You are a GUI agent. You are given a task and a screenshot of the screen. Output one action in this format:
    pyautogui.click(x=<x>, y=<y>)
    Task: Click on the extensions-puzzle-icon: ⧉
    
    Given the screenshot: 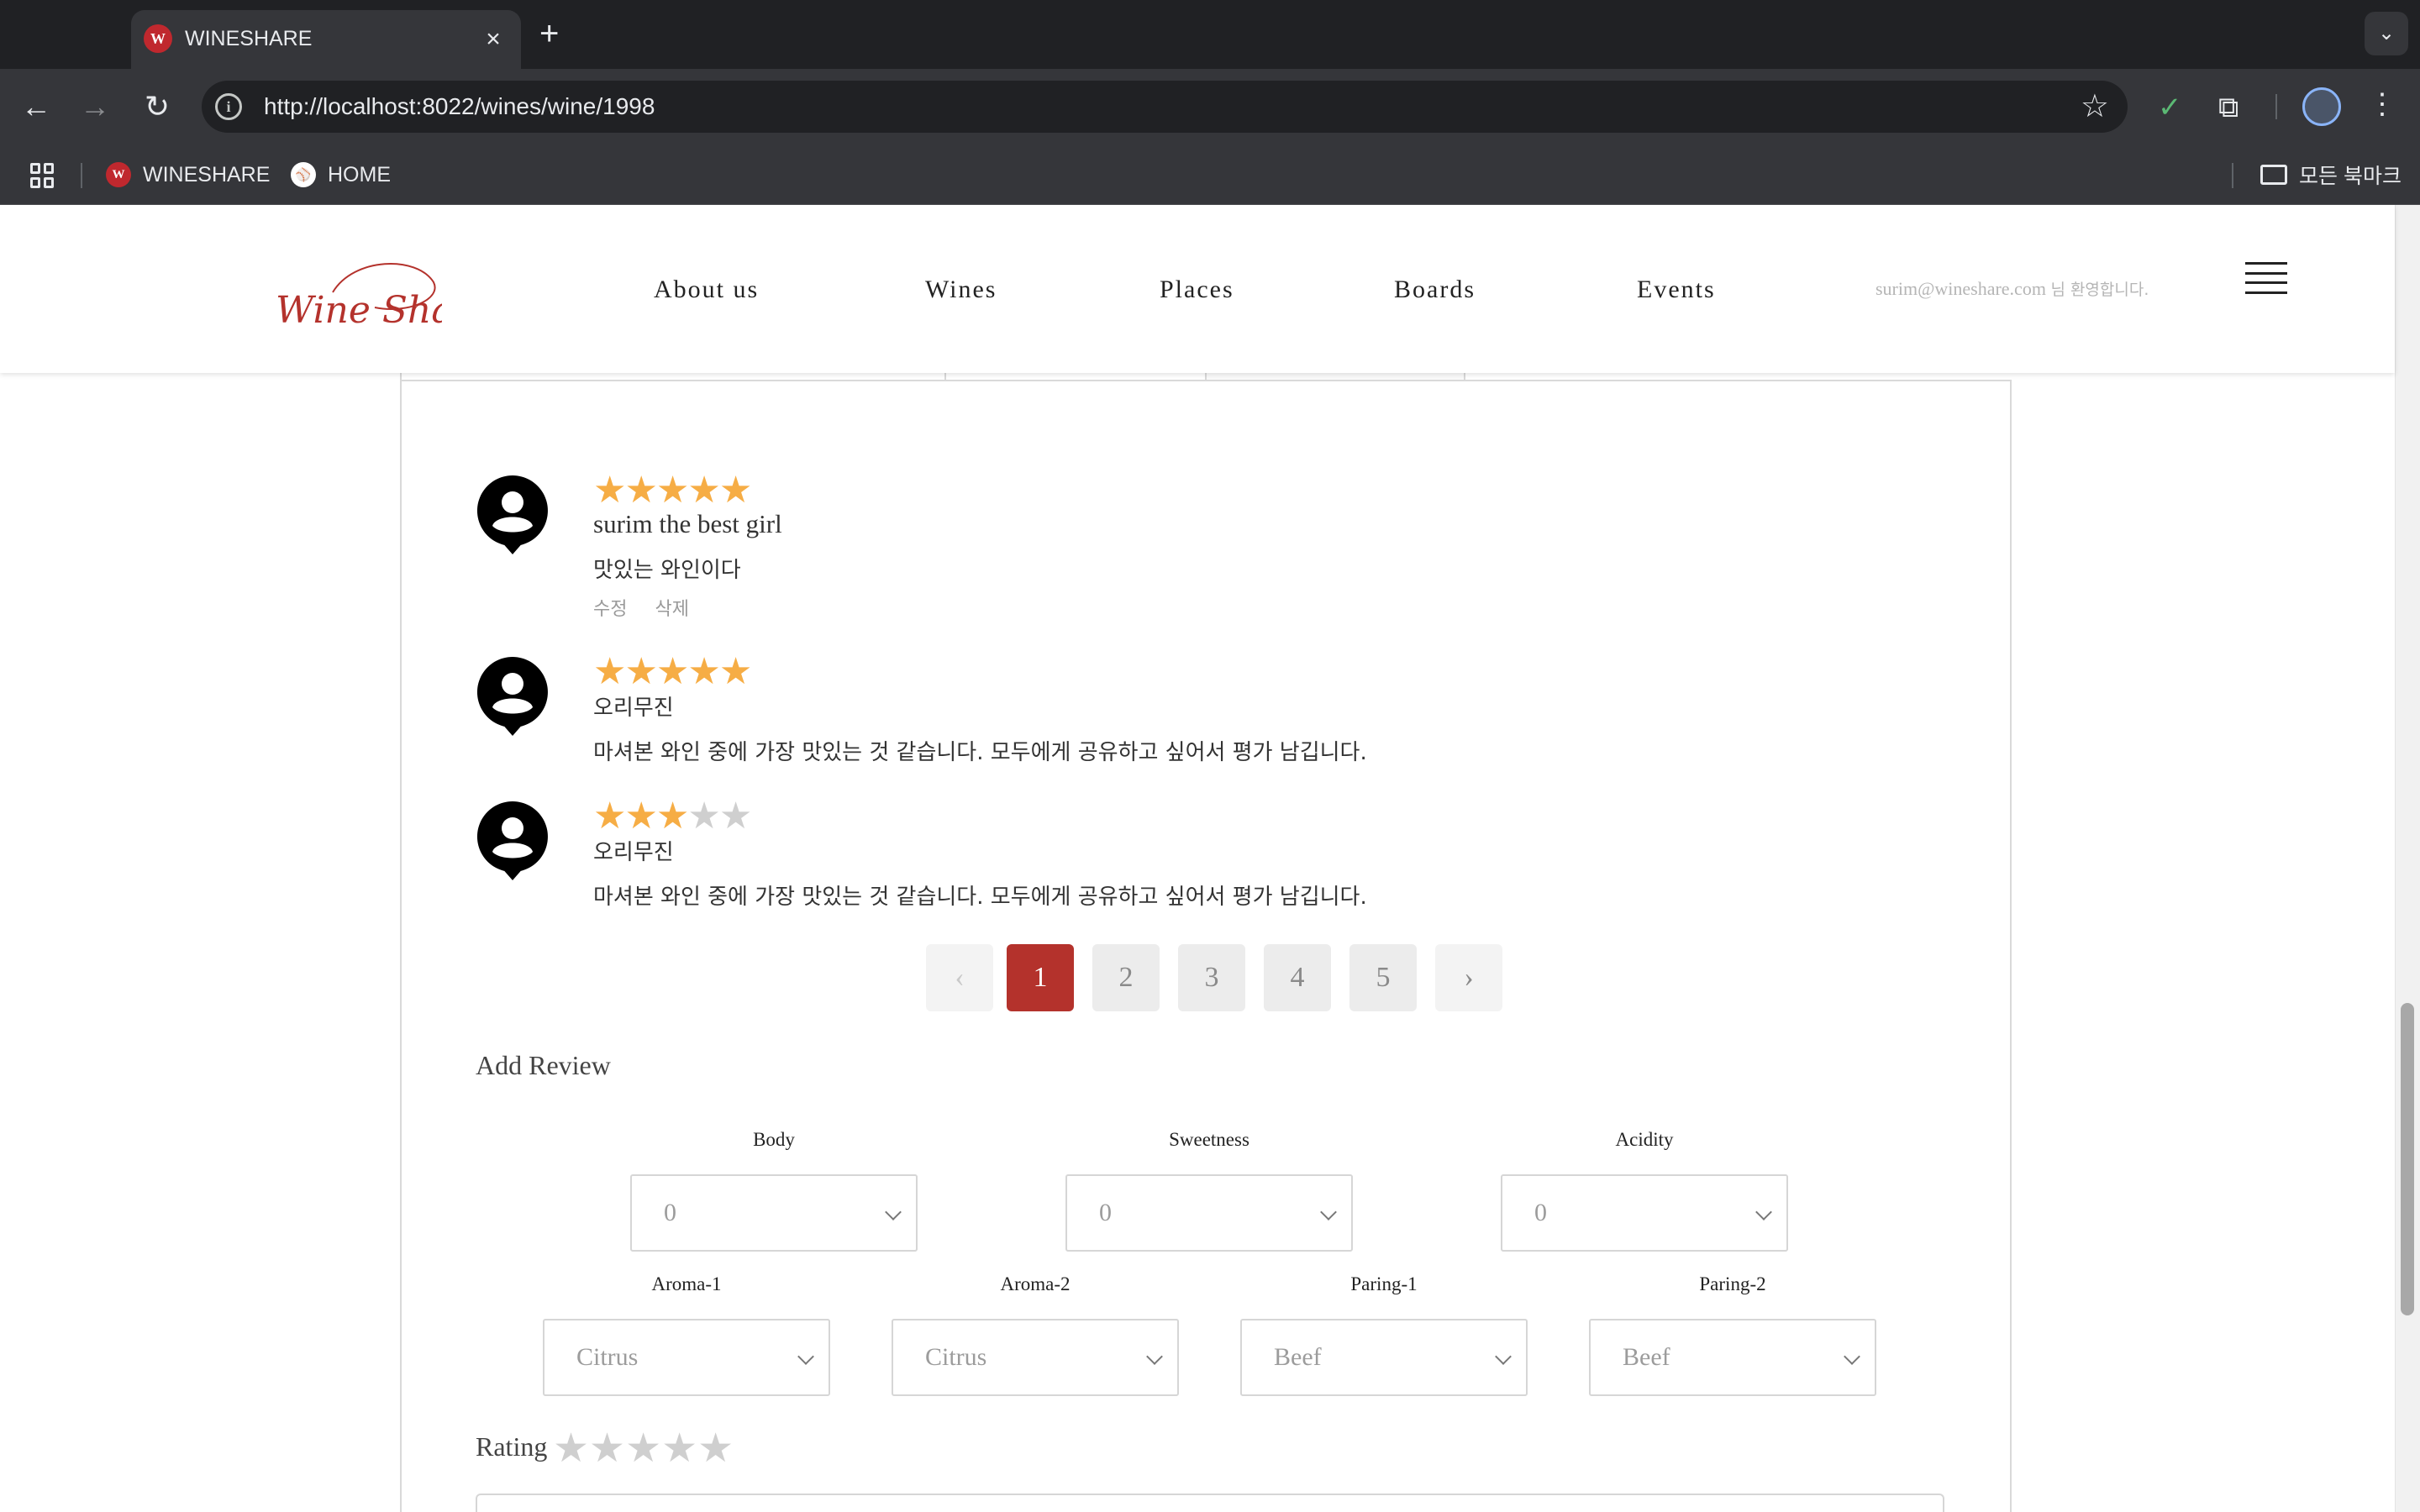 What is the action you would take?
    pyautogui.click(x=2228, y=107)
    